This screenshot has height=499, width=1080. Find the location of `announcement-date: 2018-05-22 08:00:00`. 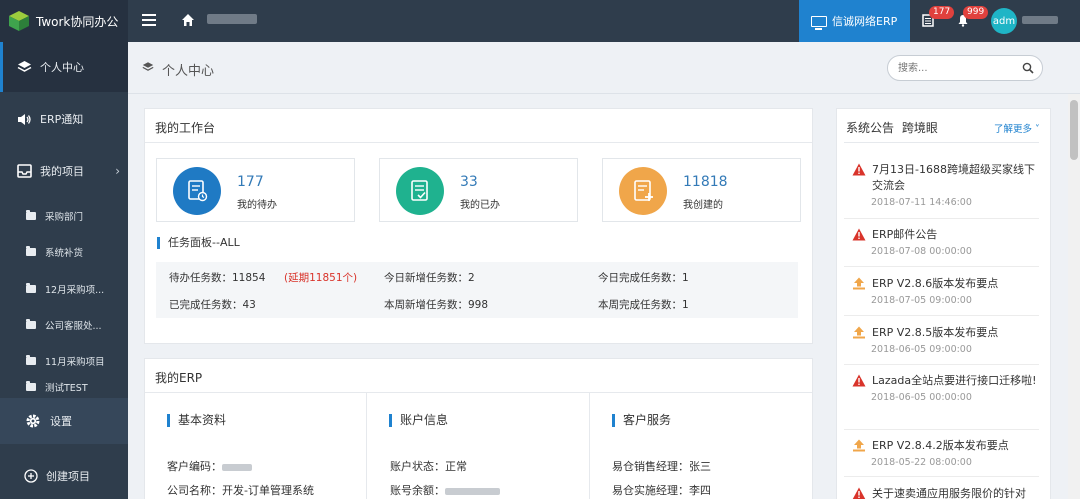

announcement-date: 2018-05-22 08:00:00 is located at coordinates (921, 462).